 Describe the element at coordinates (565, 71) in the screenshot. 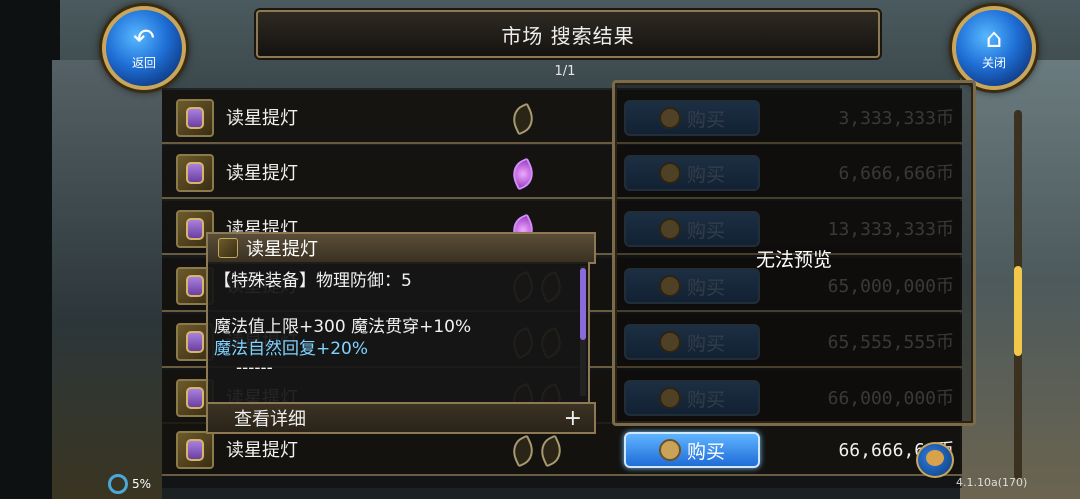

I see `page-indicator: 1/1` at that location.